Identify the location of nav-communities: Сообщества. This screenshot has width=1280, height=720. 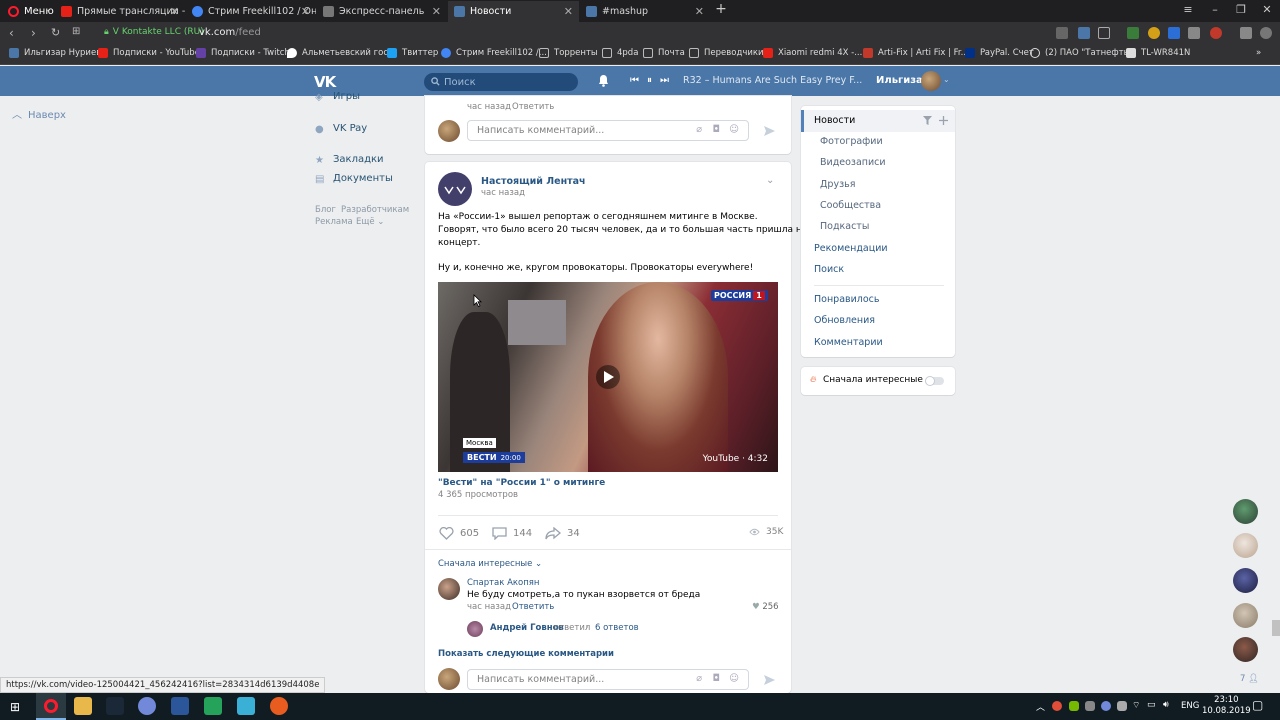
(850, 205).